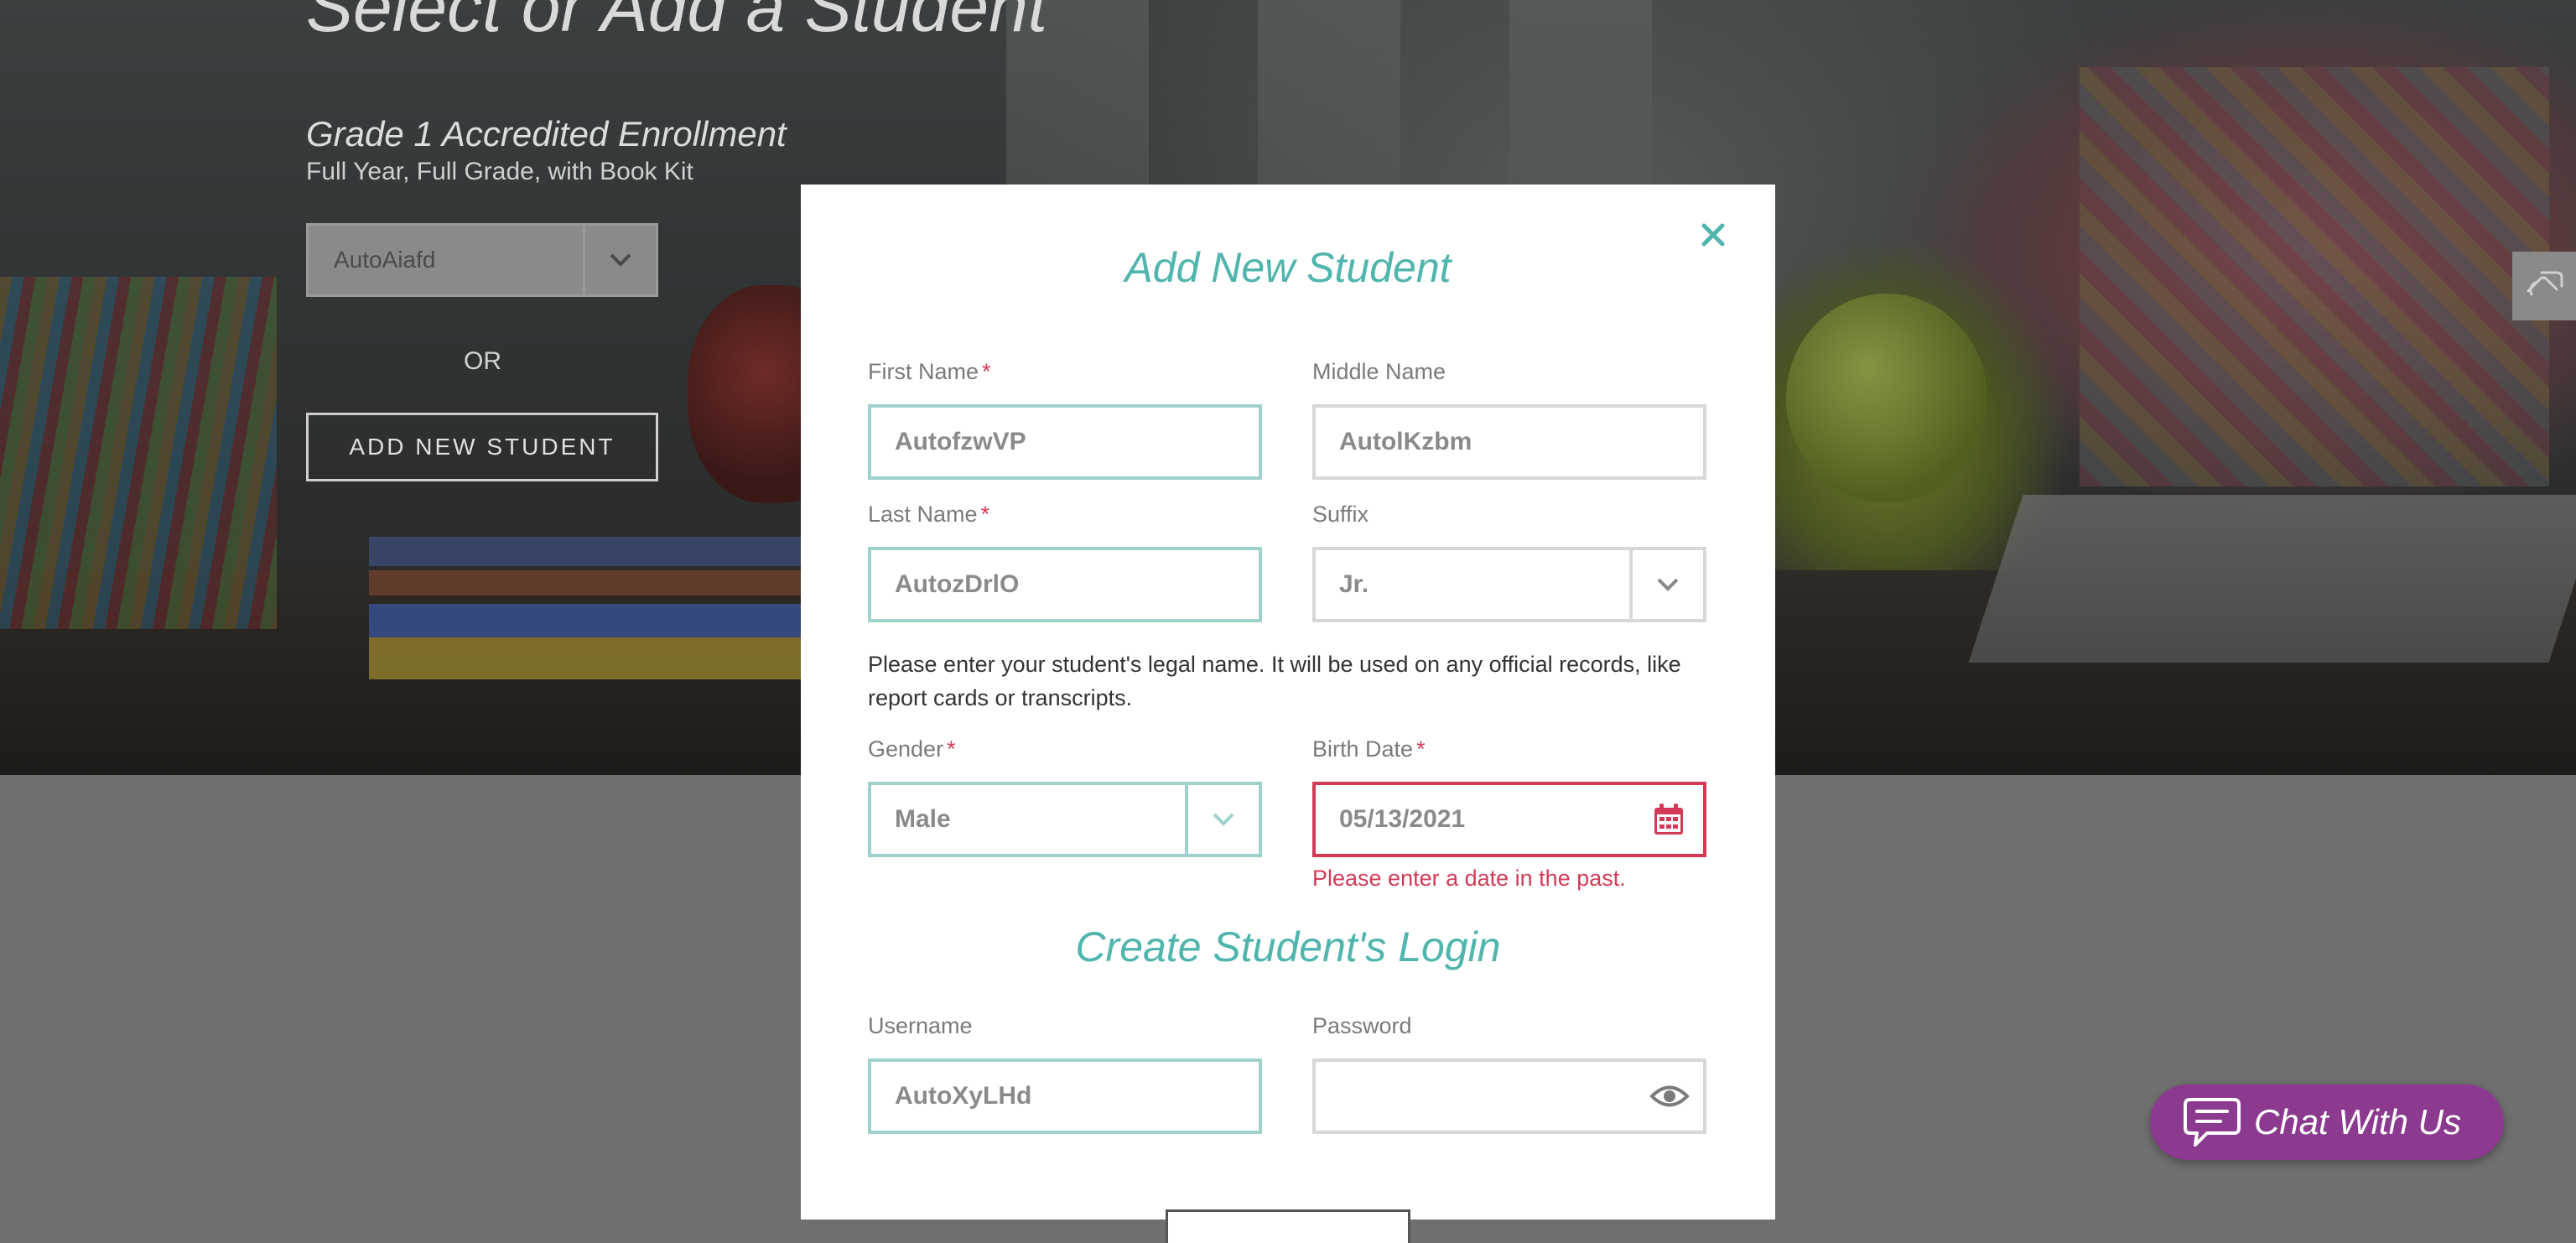 The width and height of the screenshot is (2576, 1243). I want to click on first-name-input, so click(1065, 442).